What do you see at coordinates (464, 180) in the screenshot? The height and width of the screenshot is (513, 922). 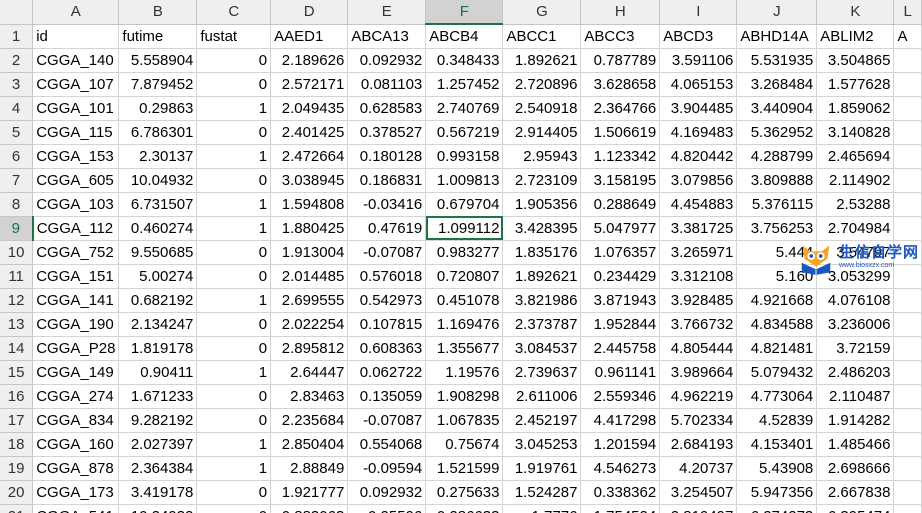 I see `cell: 1.009813` at bounding box center [464, 180].